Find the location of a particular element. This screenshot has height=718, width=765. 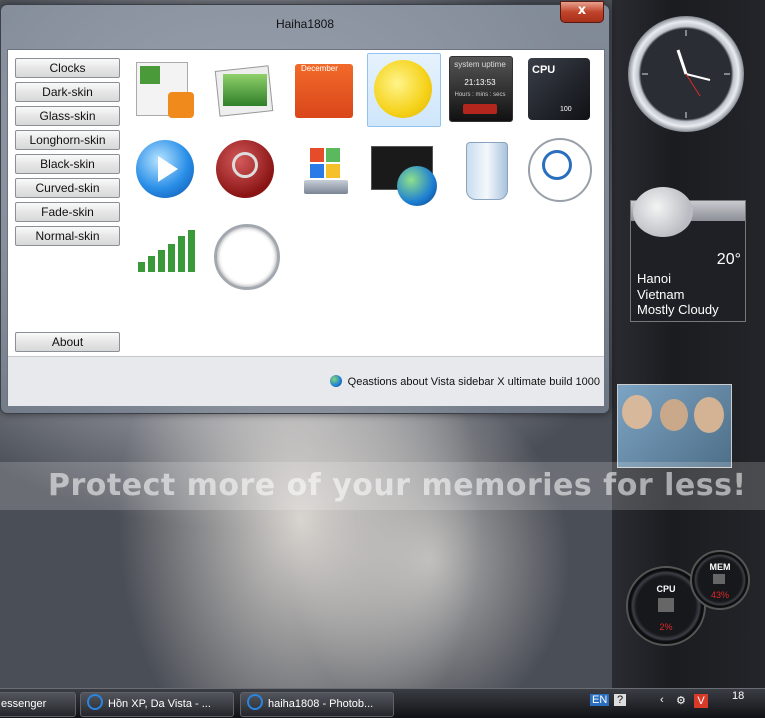

windows-computer-icon is located at coordinates (328, 174).